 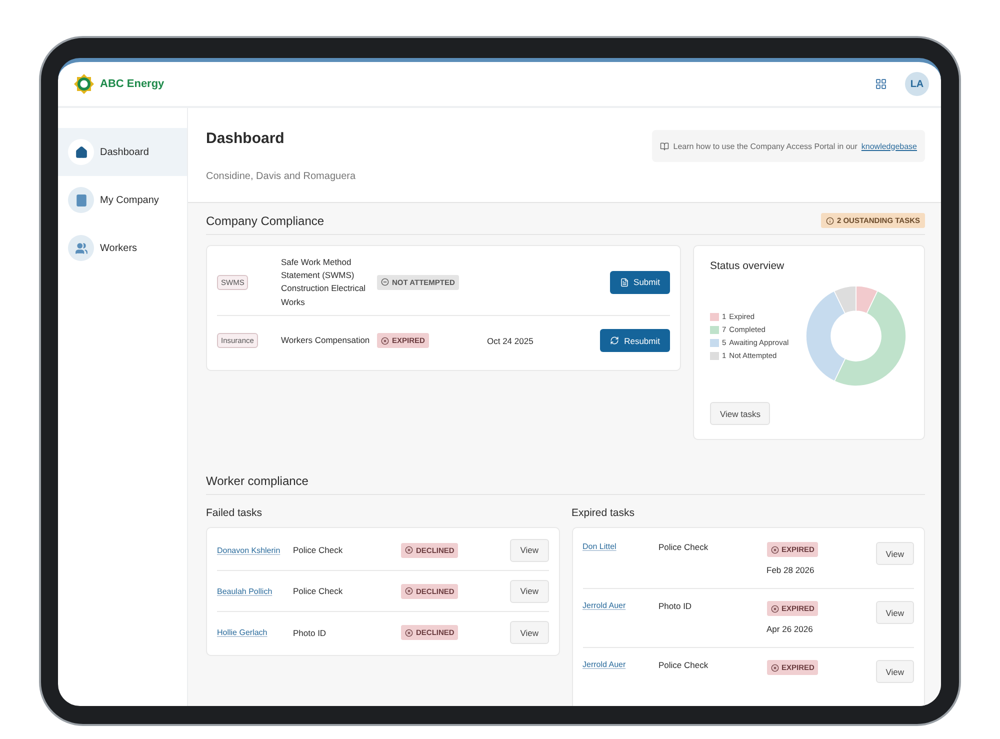 I want to click on resubmit-button: Resubmit, so click(x=635, y=340).